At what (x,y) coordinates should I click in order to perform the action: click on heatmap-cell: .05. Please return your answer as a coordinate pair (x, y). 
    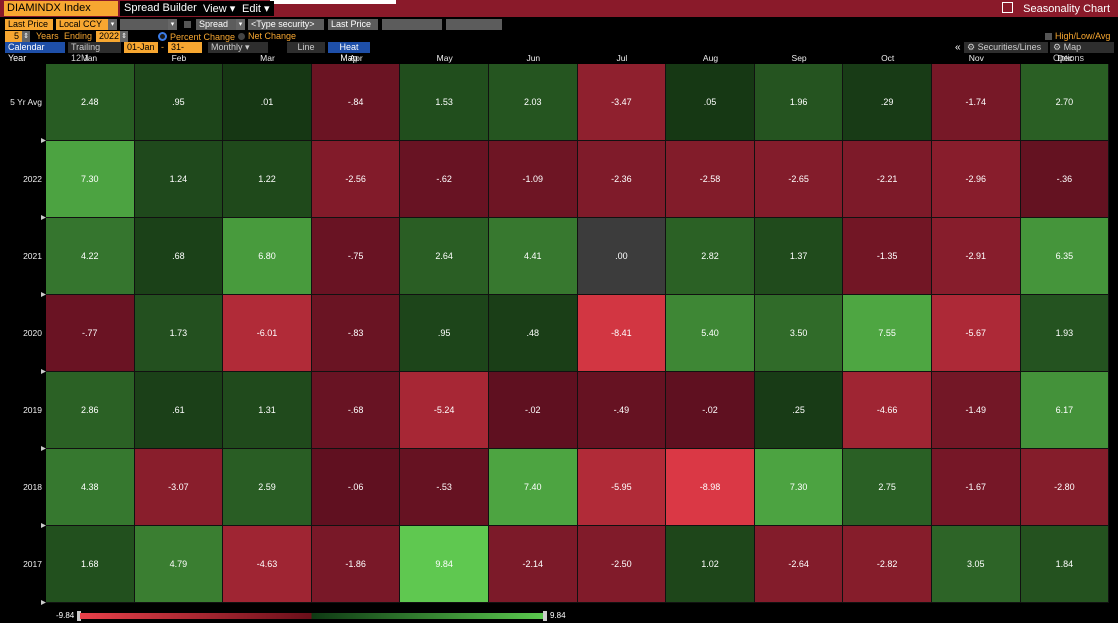
    Looking at the image, I should click on (710, 102).